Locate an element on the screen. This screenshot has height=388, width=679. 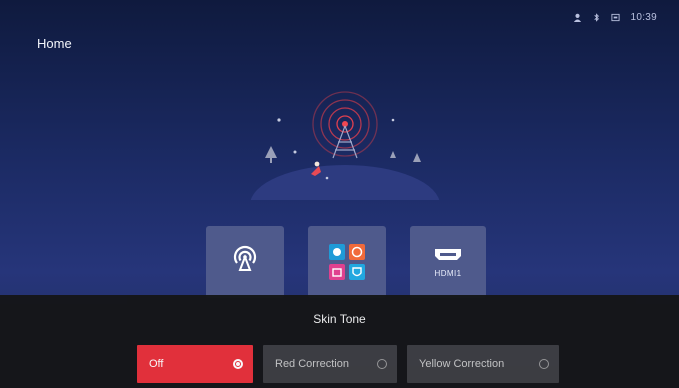
option-red-correction: Red Correction is located at coordinates (330, 364).